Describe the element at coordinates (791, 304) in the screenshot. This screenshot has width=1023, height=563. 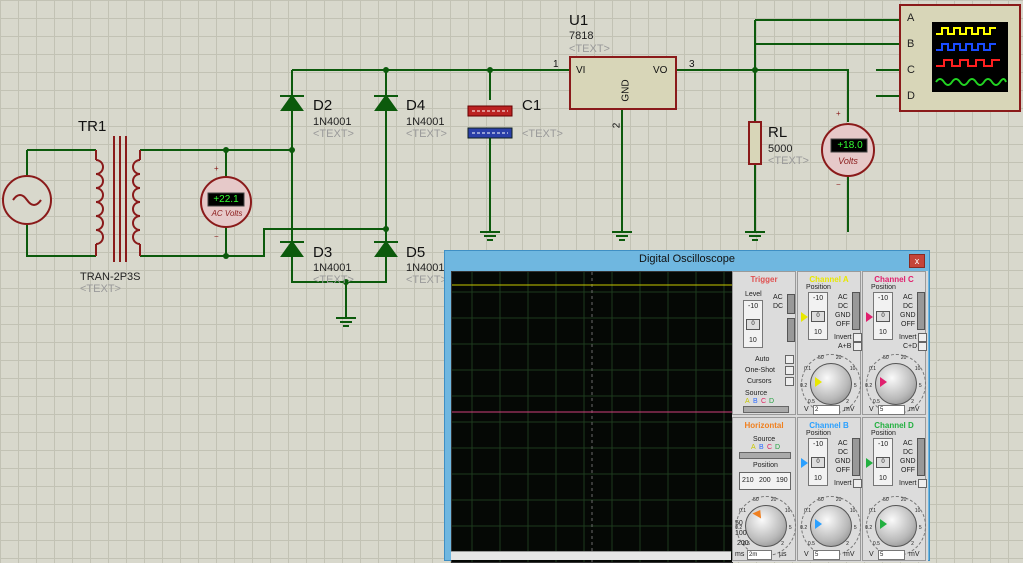
I see `trigger-coupling-switch` at that location.